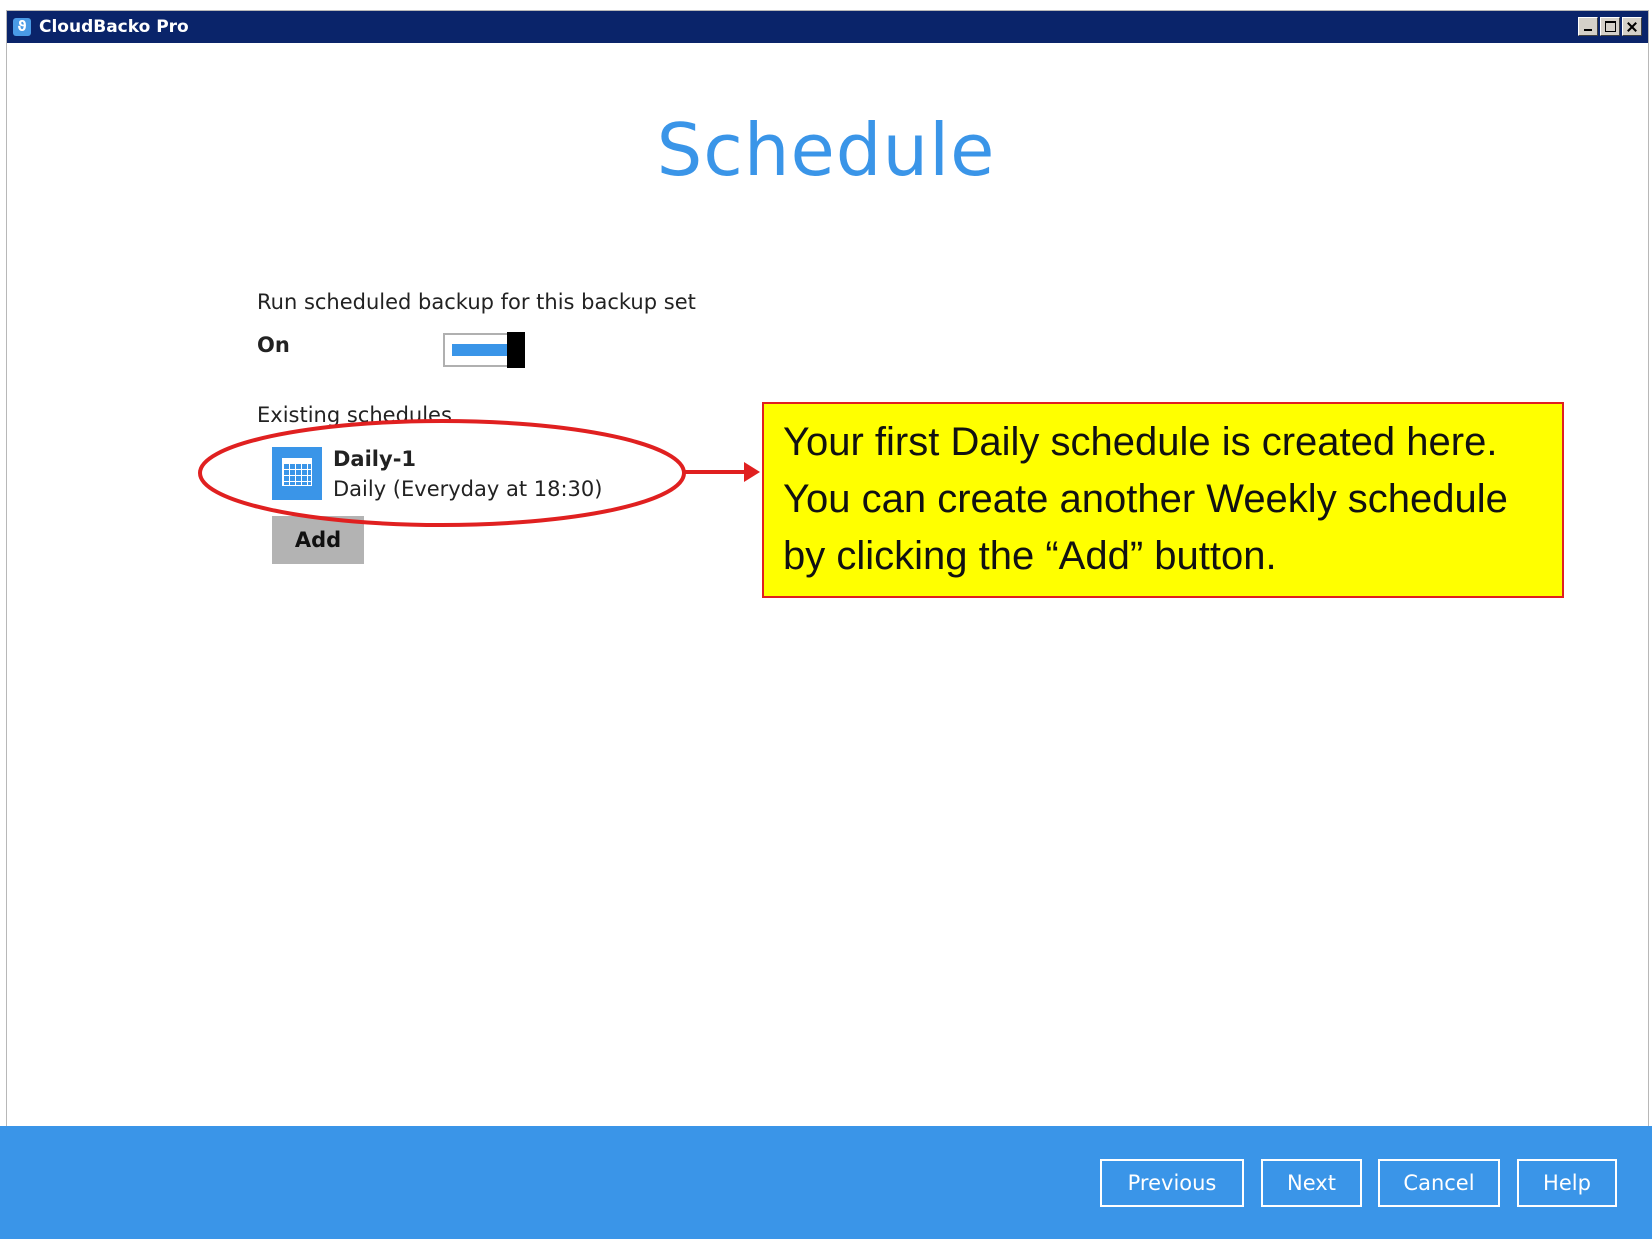  I want to click on window-title: CloudBacko Pro, so click(114, 27).